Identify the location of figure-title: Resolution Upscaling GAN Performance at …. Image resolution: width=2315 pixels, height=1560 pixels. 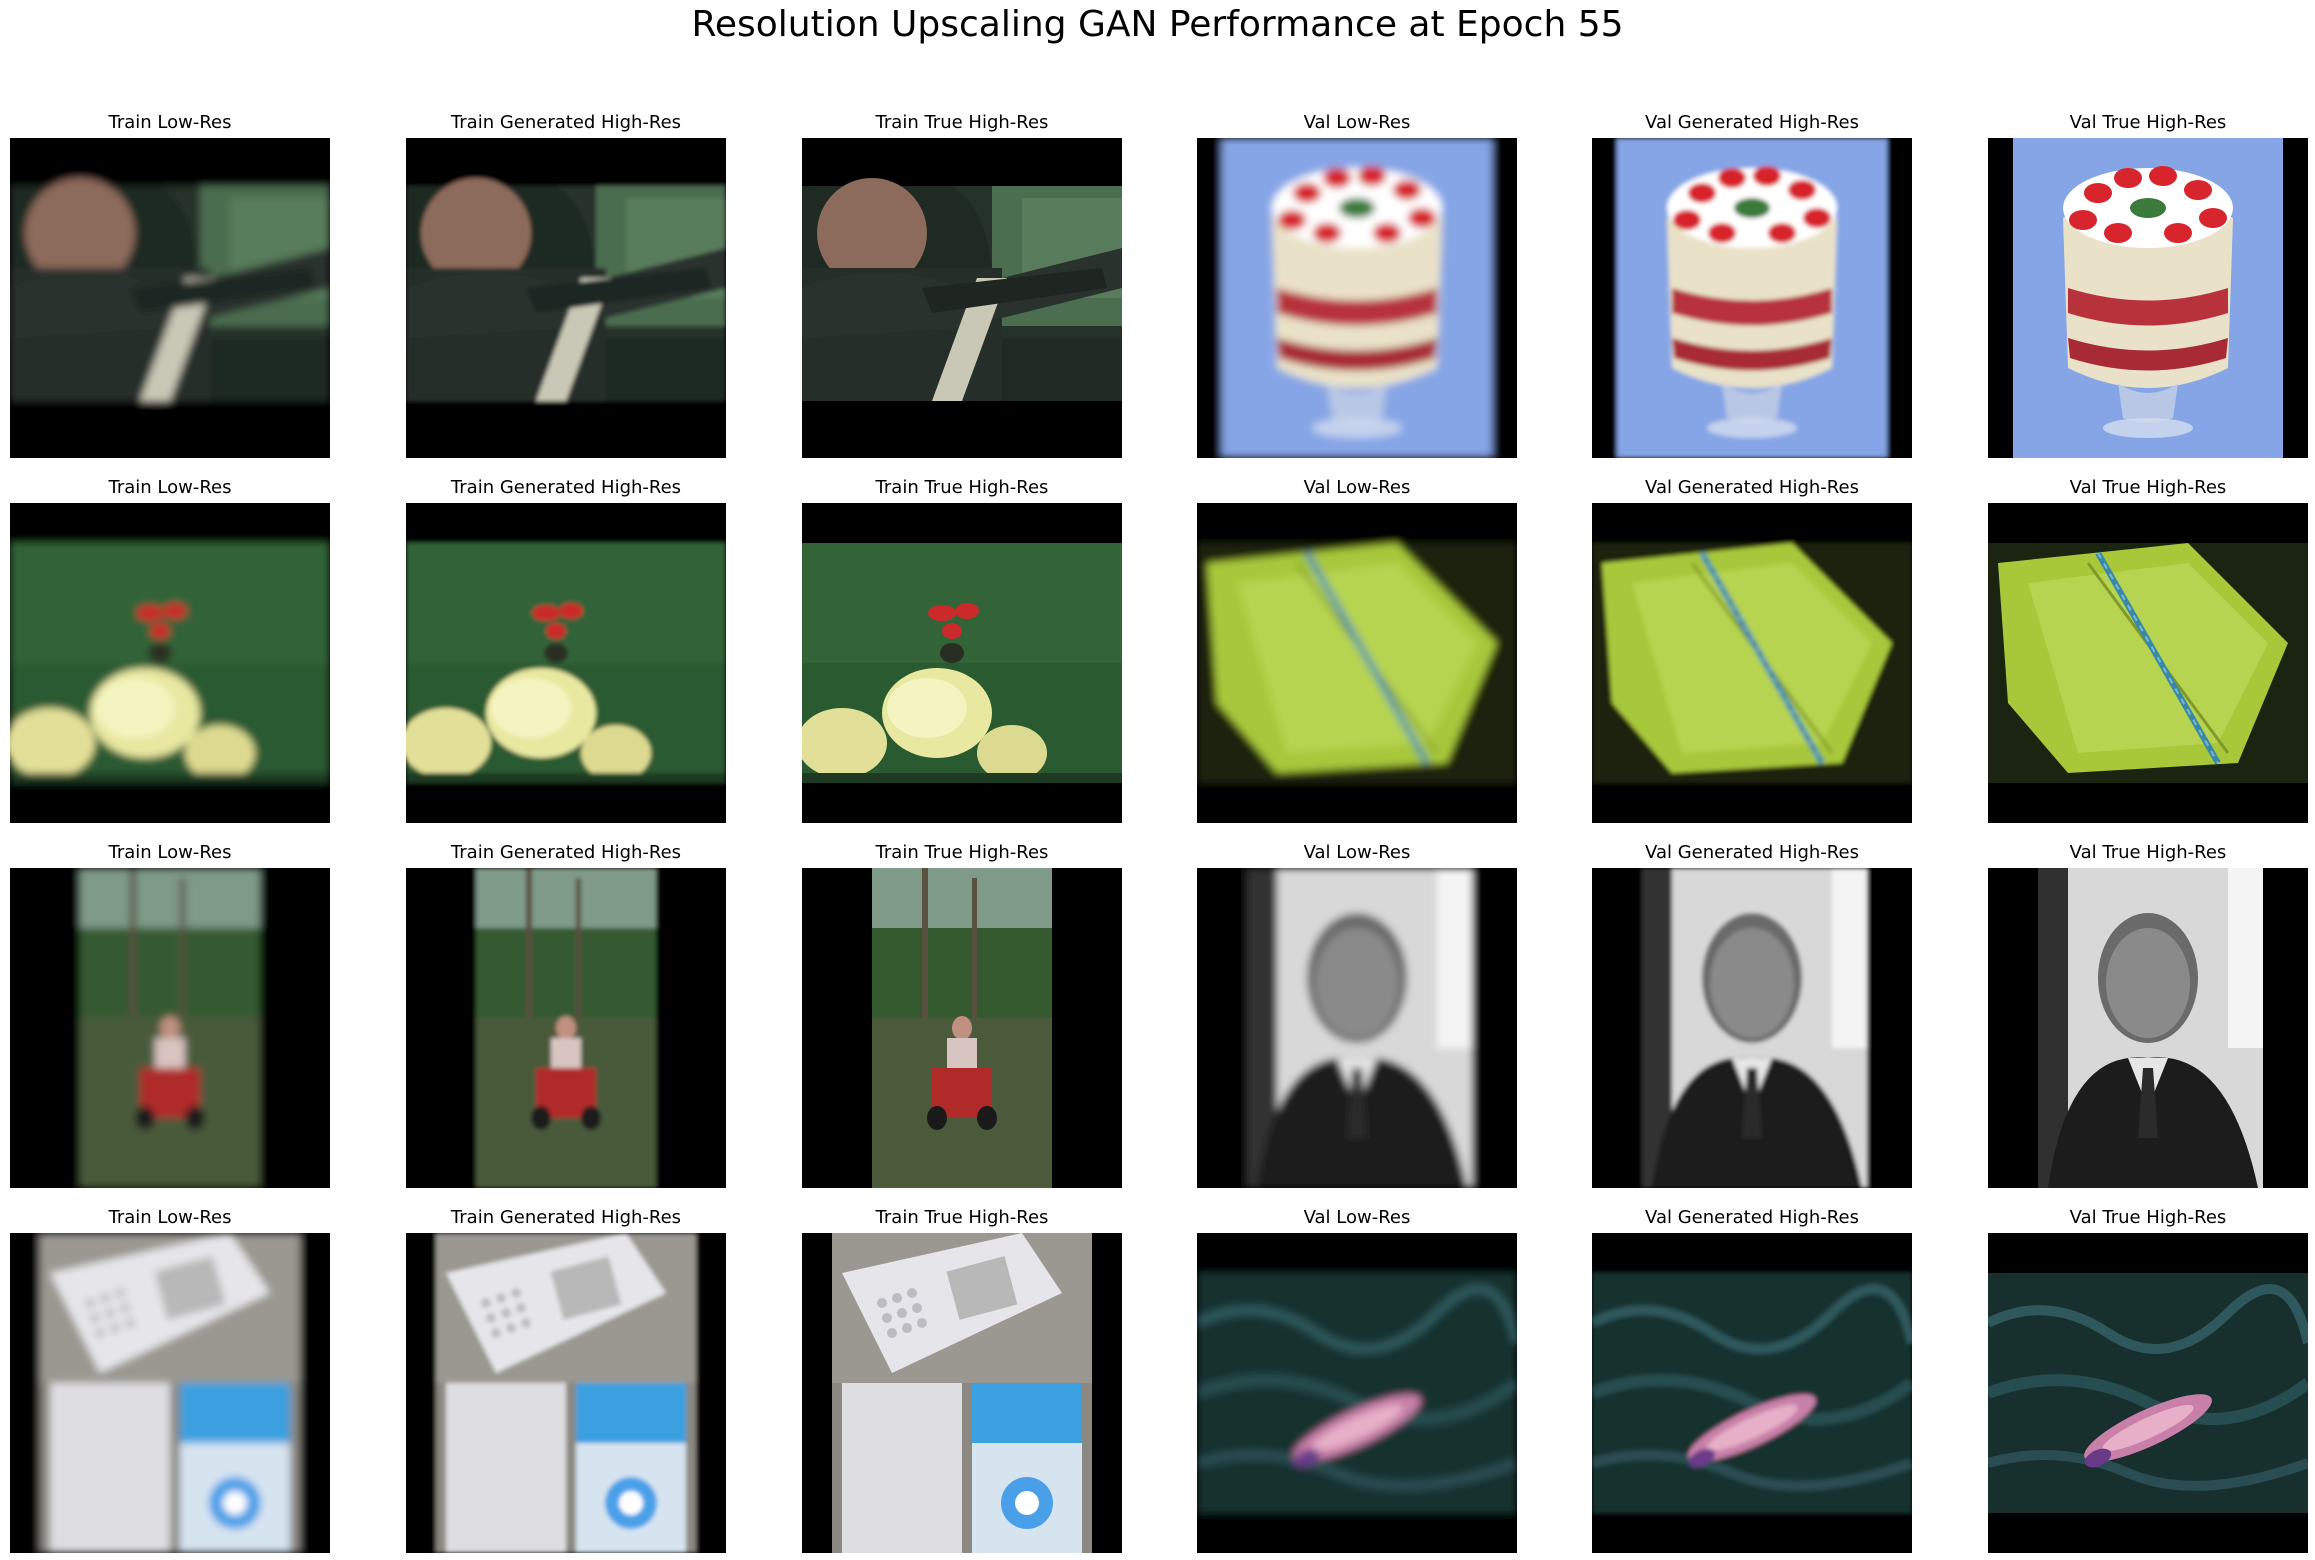
(1157, 24).